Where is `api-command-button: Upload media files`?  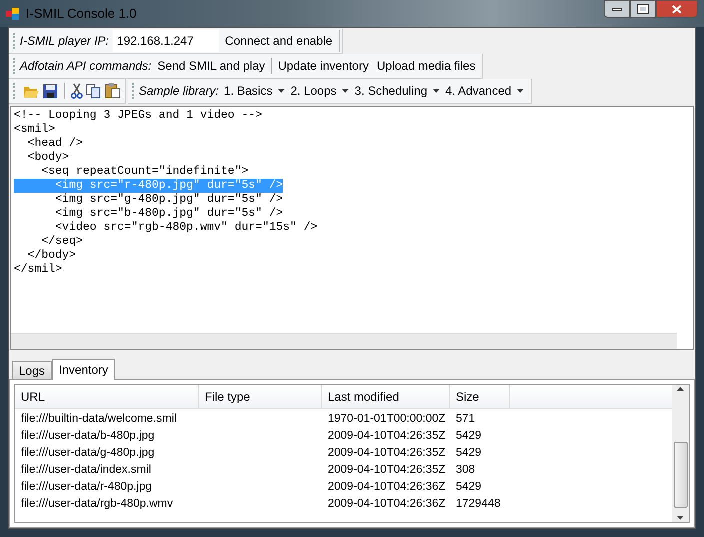
api-command-button: Upload media files is located at coordinates (426, 66).